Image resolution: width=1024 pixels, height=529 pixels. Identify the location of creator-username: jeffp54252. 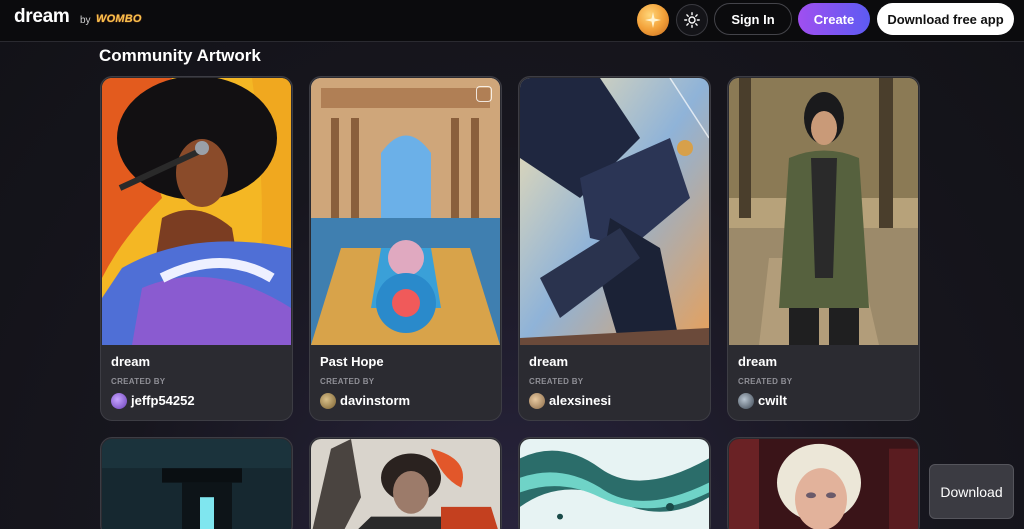
(163, 400).